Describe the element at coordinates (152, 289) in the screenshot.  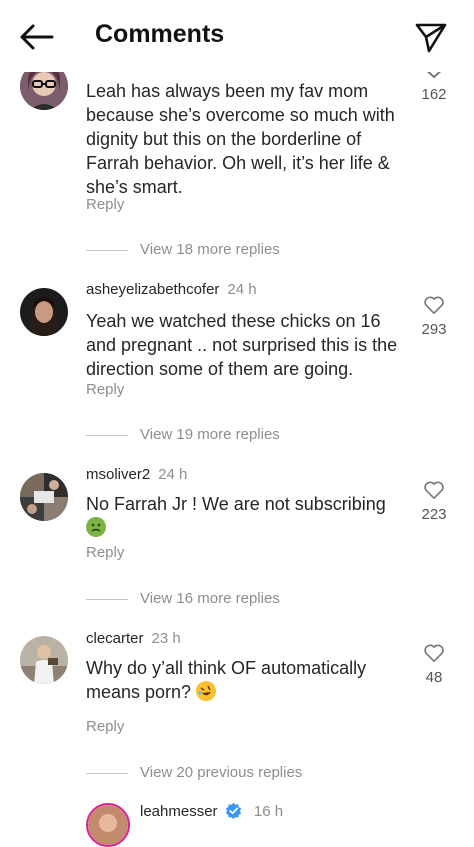
I see `username-link: asheyelizabethcofer` at that location.